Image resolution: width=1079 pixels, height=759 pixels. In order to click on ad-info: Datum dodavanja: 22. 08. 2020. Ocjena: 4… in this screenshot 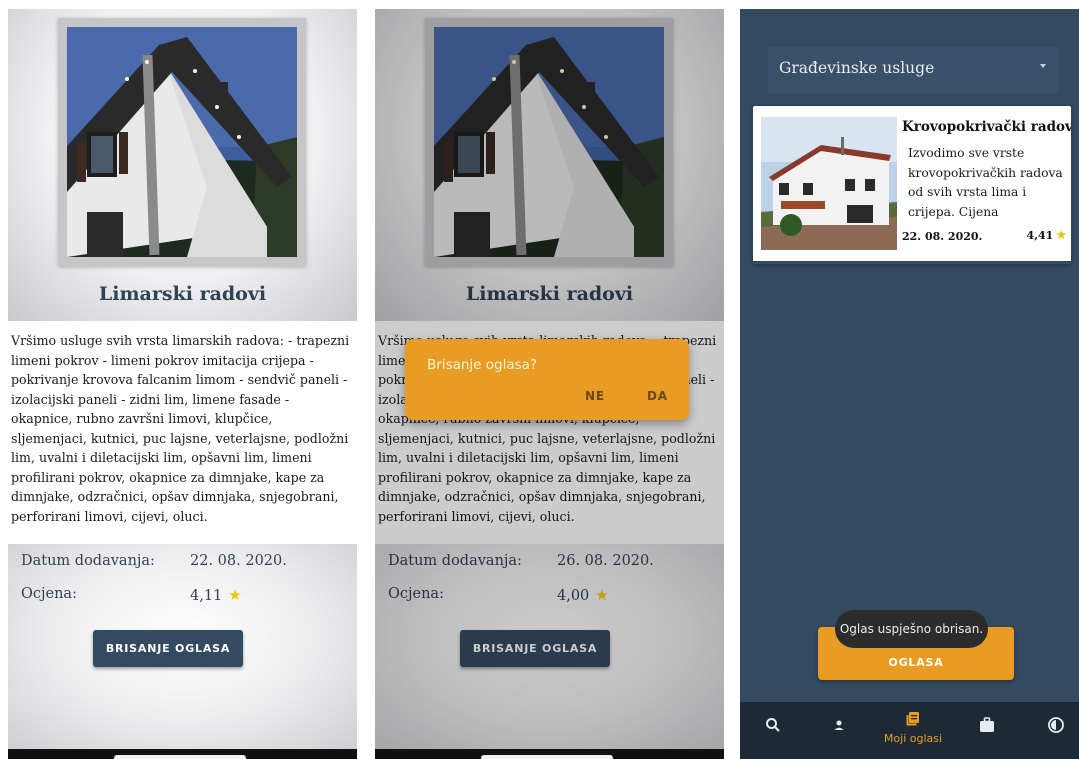, I will do `click(182, 646)`.